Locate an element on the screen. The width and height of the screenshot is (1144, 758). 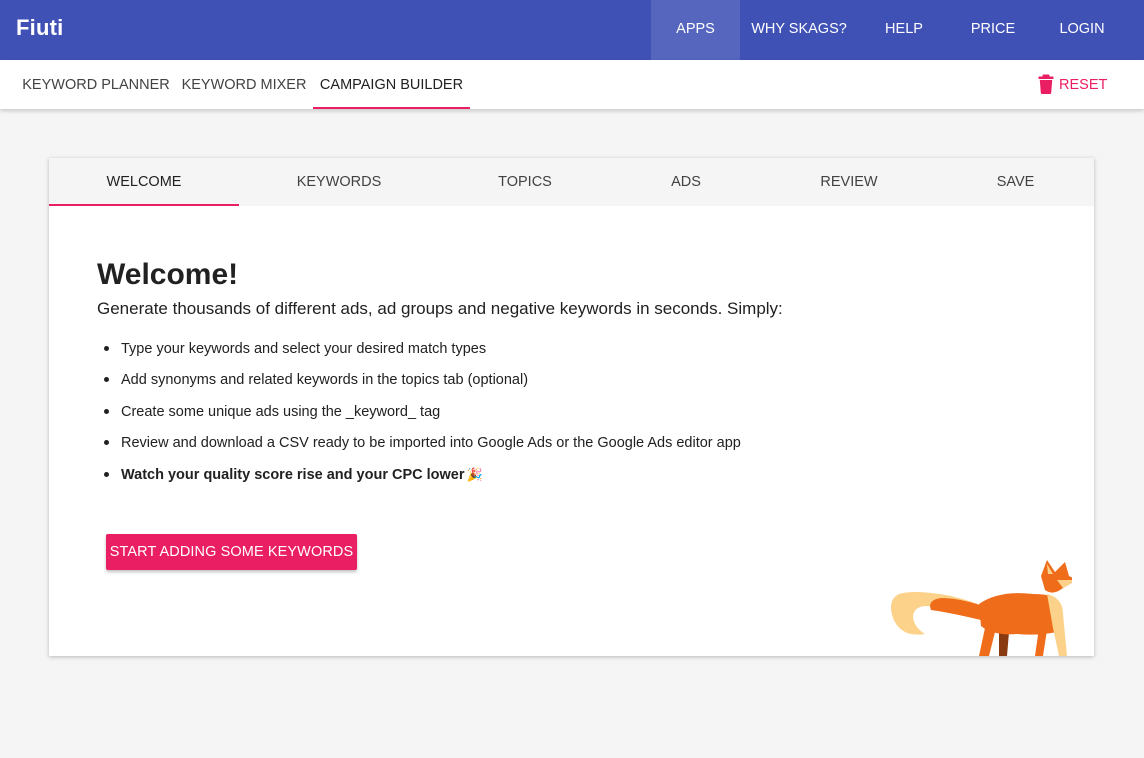
nav-apps: APPS is located at coordinates (695, 30).